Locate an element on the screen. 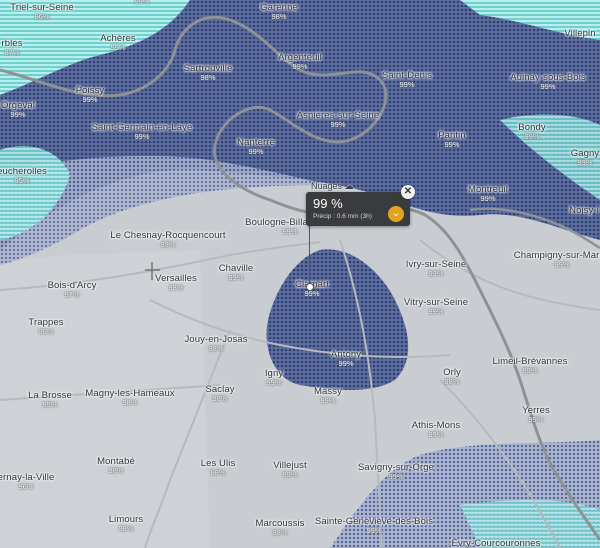 This screenshot has height=548, width=600. place-label: Saclay 98% is located at coordinates (219, 393).